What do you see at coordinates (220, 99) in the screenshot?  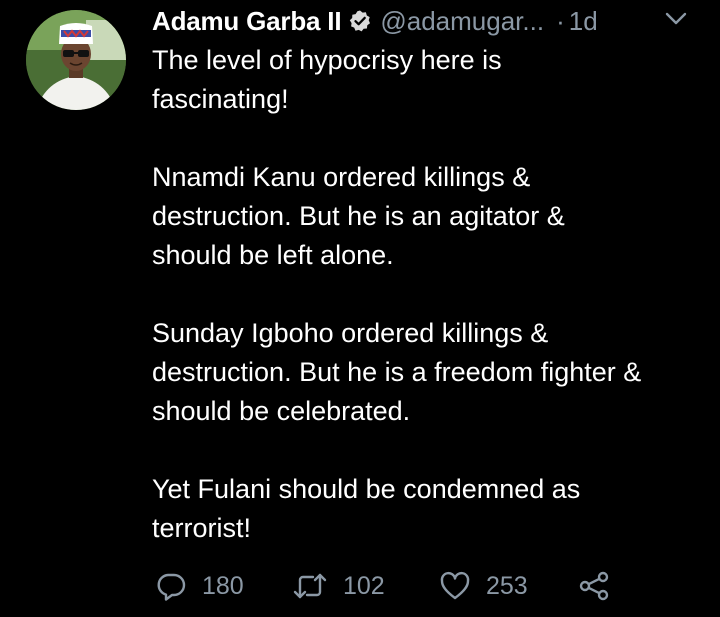 I see `tweet-text-line: fascinating!` at bounding box center [220, 99].